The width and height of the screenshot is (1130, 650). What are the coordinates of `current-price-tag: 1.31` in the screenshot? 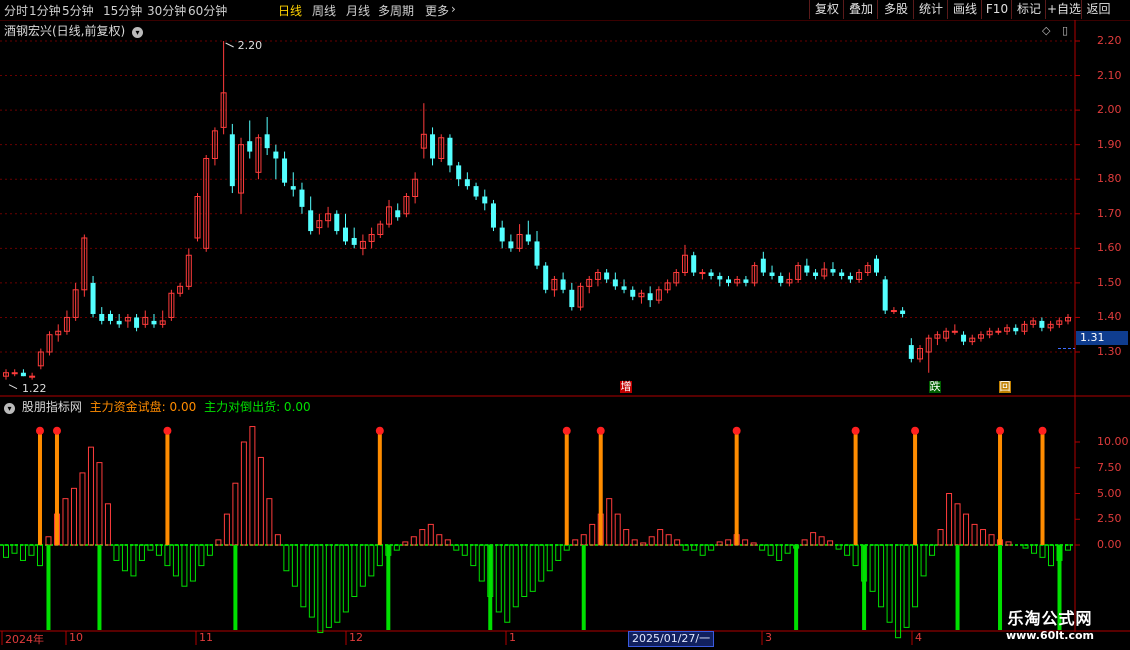 It's located at (1102, 338).